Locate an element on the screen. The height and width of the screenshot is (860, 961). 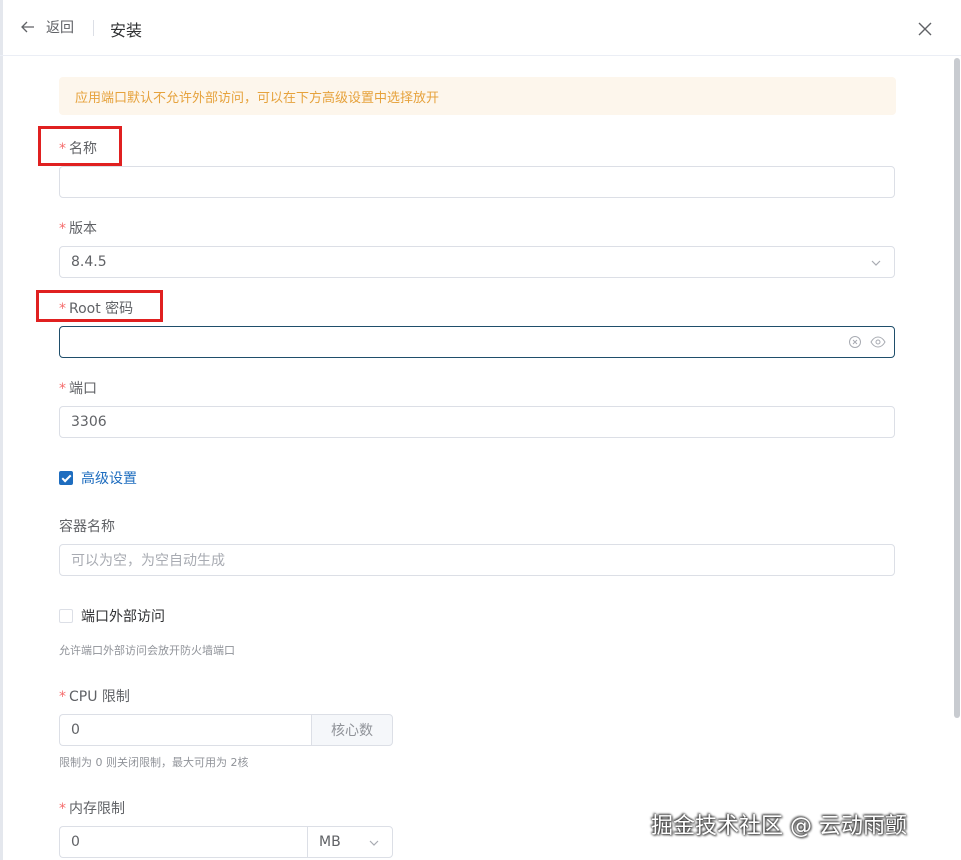
memory-unit-value: MB is located at coordinates (330, 842).